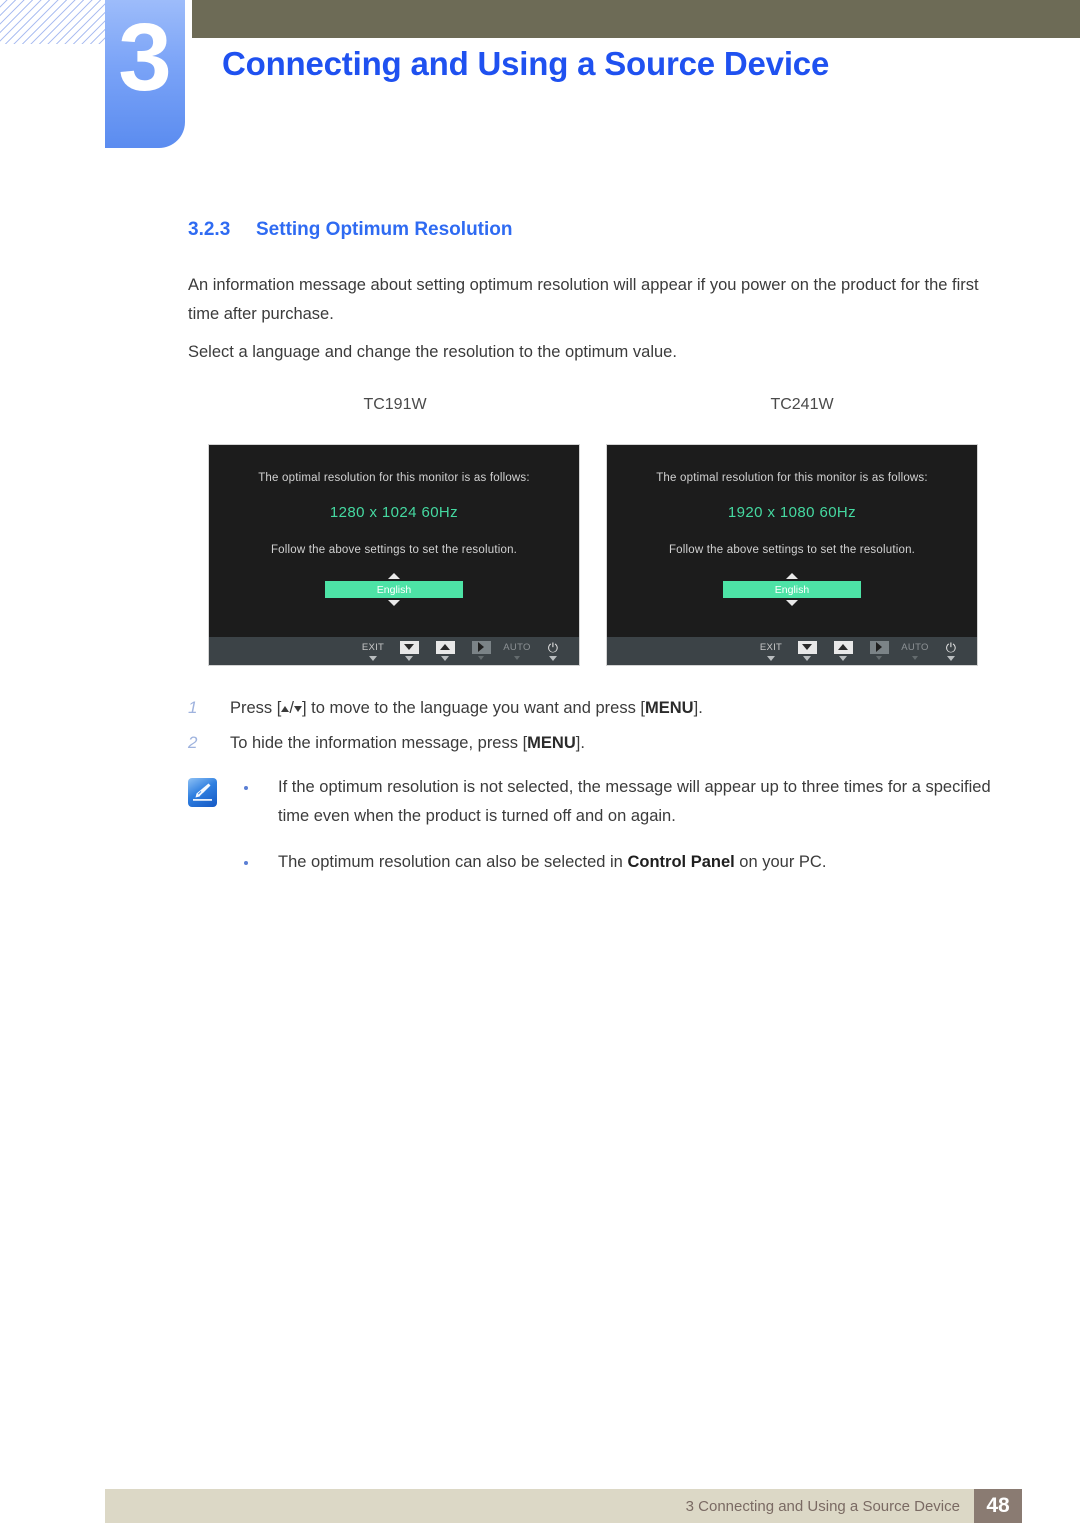 The width and height of the screenshot is (1080, 1527). What do you see at coordinates (580, 743) in the screenshot?
I see `step-text-after: ].` at bounding box center [580, 743].